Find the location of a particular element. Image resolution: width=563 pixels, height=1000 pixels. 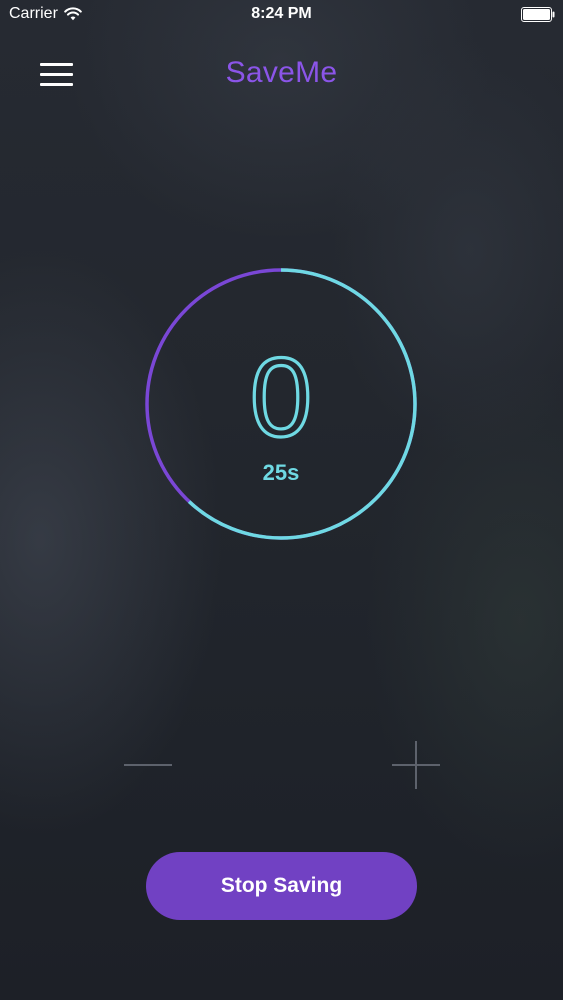

app-title: SaveMe is located at coordinates (281, 72).